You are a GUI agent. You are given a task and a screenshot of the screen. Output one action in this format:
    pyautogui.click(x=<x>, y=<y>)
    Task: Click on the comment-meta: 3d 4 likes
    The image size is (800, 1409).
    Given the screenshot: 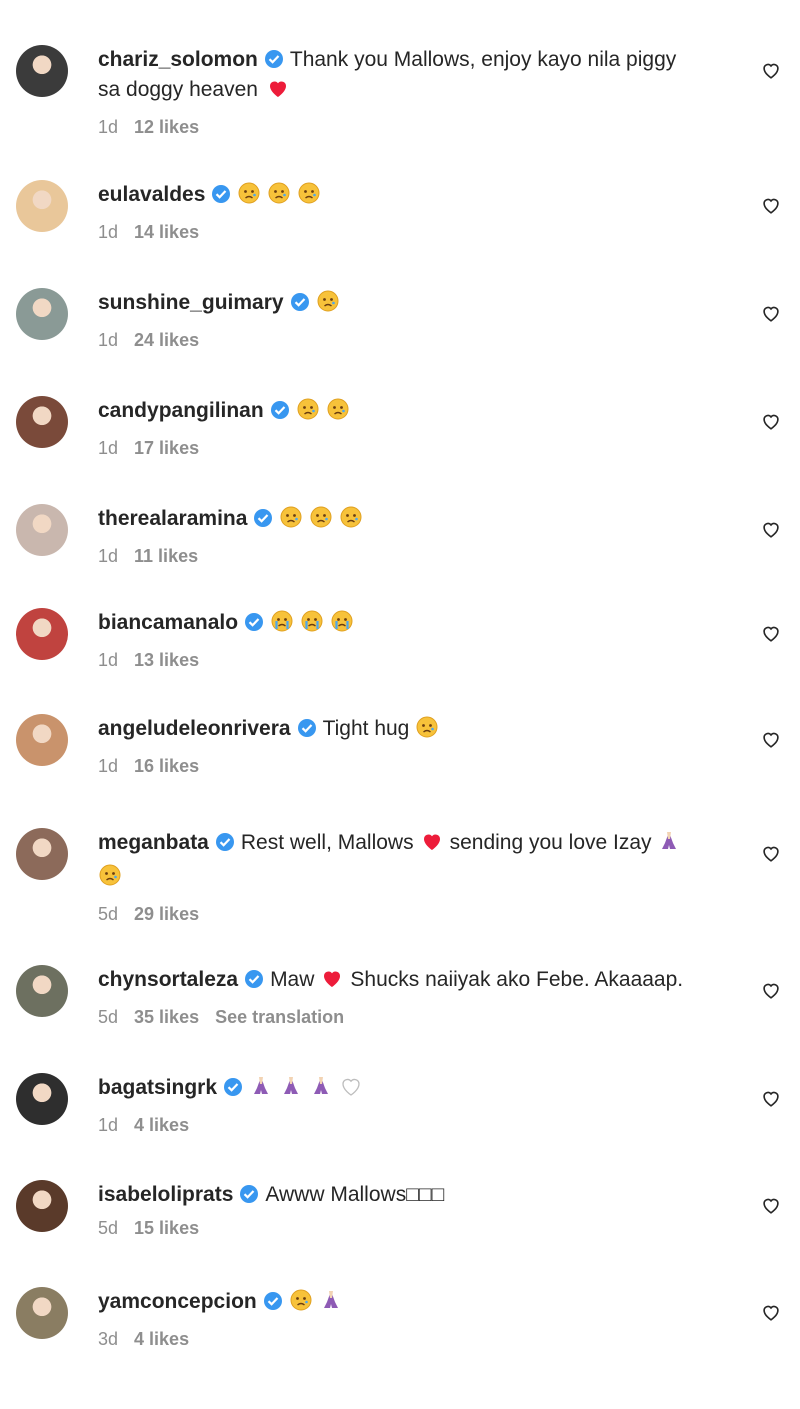 What is the action you would take?
    pyautogui.click(x=418, y=1339)
    